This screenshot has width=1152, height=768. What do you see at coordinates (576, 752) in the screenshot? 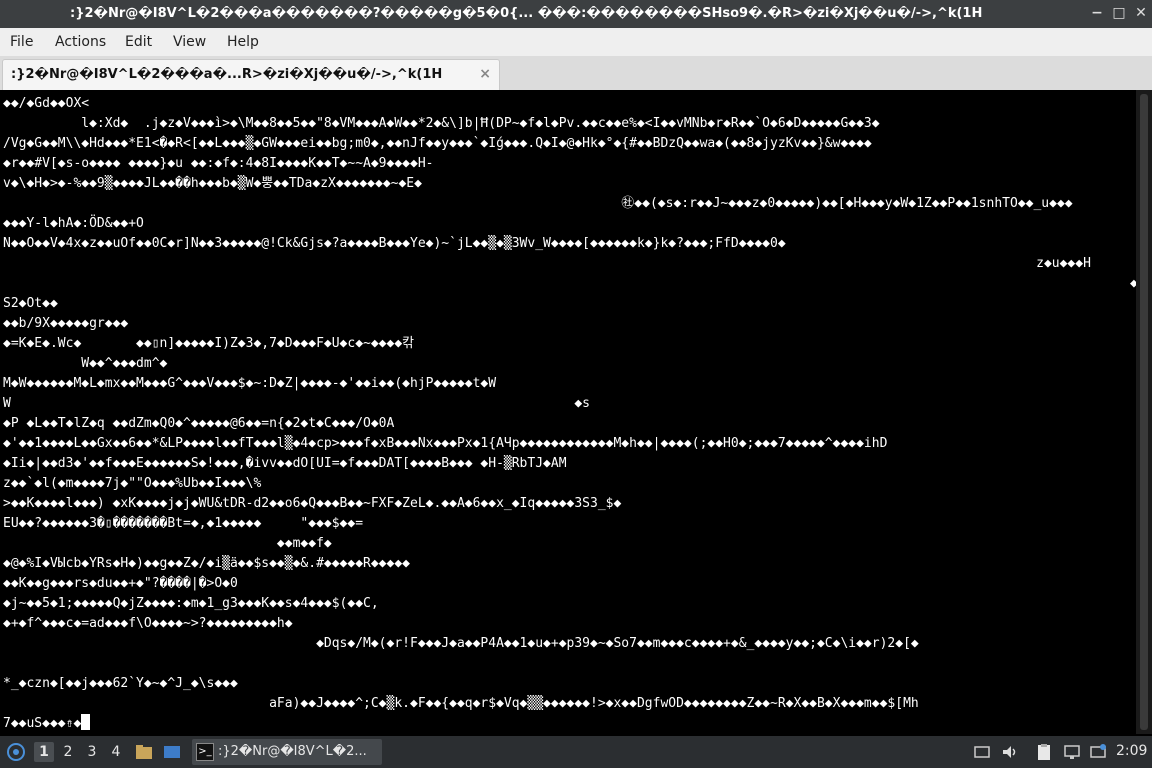
I see `taskbar: 1 2 3 4 >_ :}2�Nr@�I8V^L�2... 2:09` at bounding box center [576, 752].